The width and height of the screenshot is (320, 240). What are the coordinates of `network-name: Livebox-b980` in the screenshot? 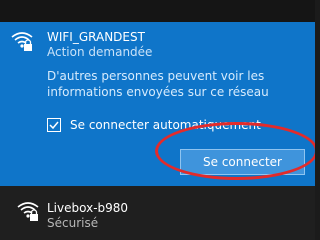 It's located at (88, 208).